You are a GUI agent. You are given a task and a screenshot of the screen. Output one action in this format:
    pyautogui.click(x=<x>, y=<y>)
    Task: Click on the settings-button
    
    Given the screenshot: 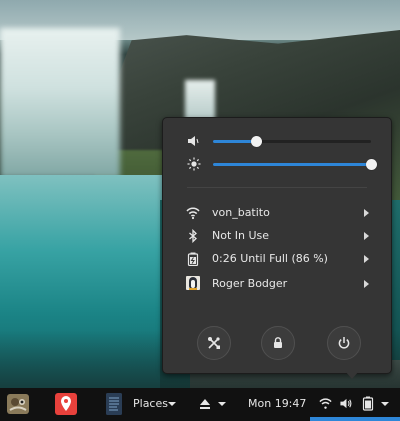 What is the action you would take?
    pyautogui.click(x=214, y=343)
    